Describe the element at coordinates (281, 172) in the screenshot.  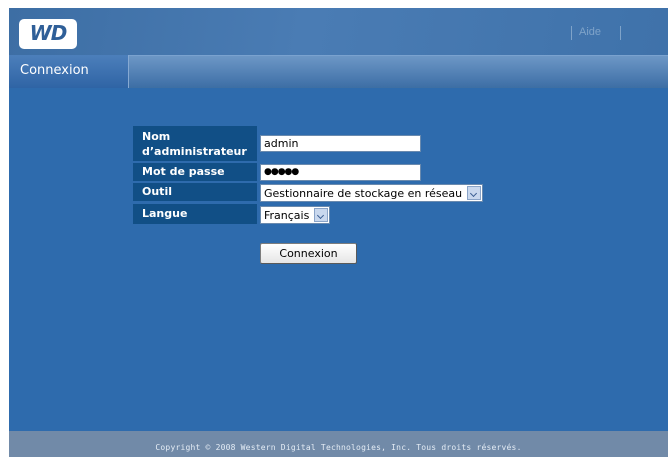
I see `password-mask: ●●●●●` at that location.